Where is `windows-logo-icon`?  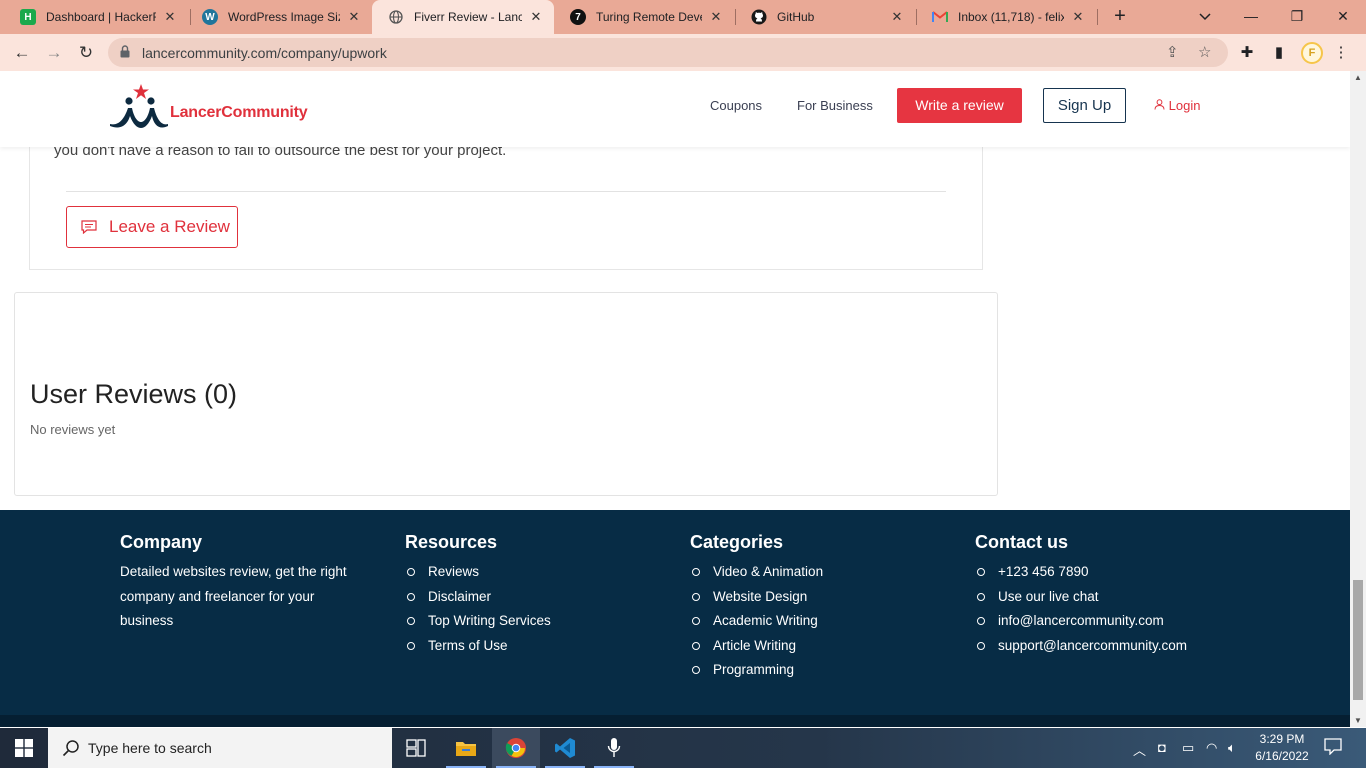
windows-logo-icon is located at coordinates (24, 748).